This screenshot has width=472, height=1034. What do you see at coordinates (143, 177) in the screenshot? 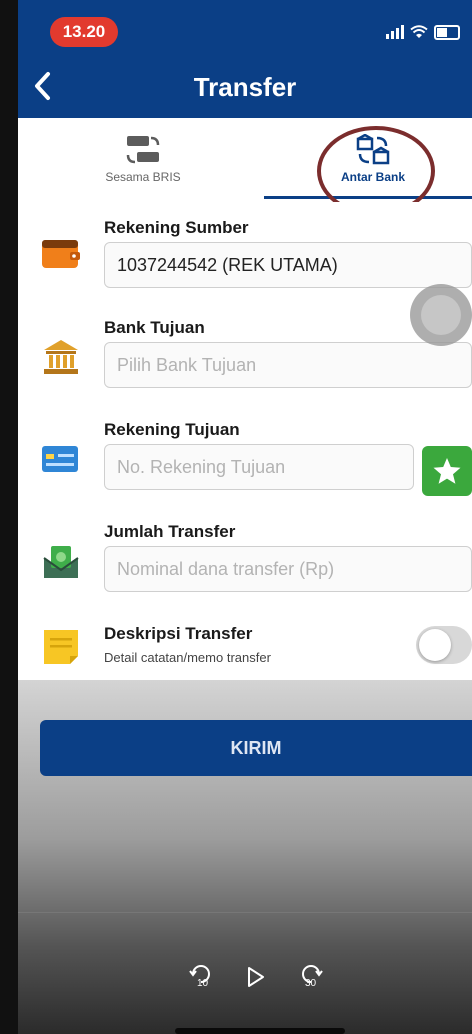
I see `tab-sesama-bris-label: Sesama BRIS` at bounding box center [143, 177].